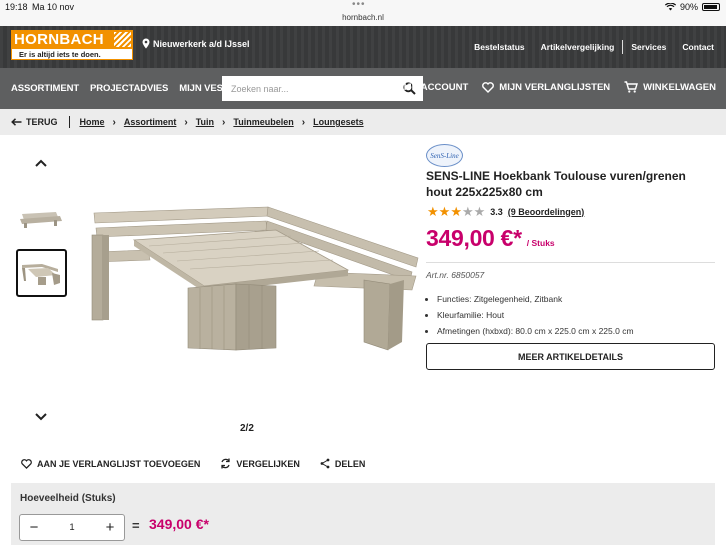 The image size is (726, 545). I want to click on price-unit: / Stuks, so click(540, 243).